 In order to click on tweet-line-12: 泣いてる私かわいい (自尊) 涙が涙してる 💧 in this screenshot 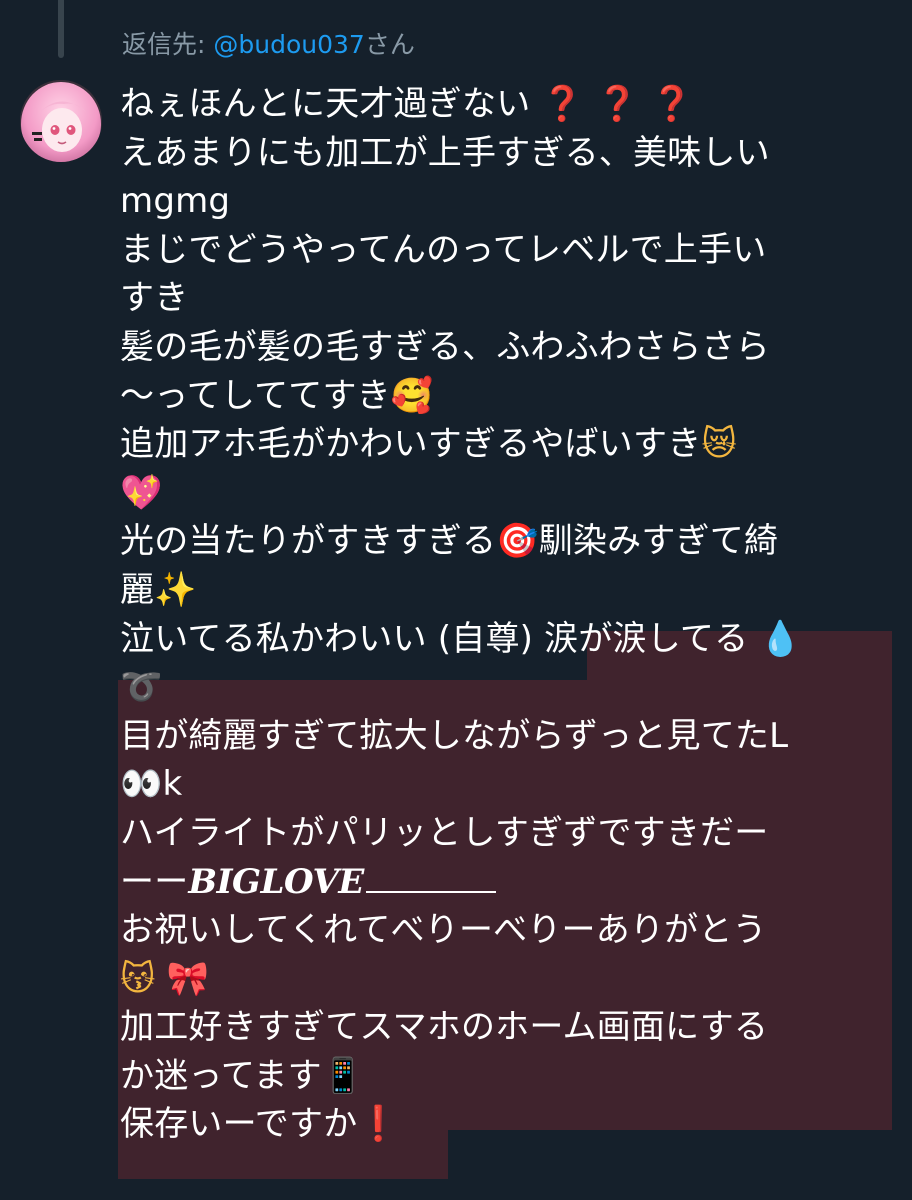, I will do `click(505, 639)`.